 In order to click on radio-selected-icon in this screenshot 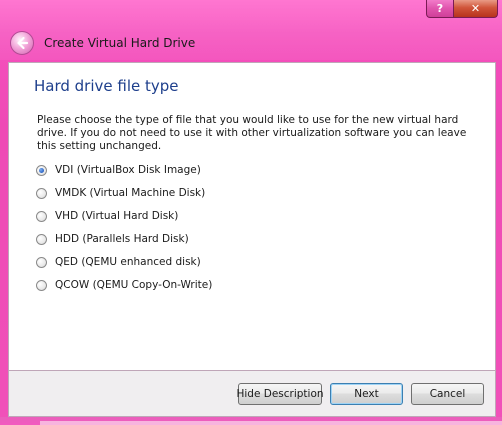, I will do `click(41, 170)`.